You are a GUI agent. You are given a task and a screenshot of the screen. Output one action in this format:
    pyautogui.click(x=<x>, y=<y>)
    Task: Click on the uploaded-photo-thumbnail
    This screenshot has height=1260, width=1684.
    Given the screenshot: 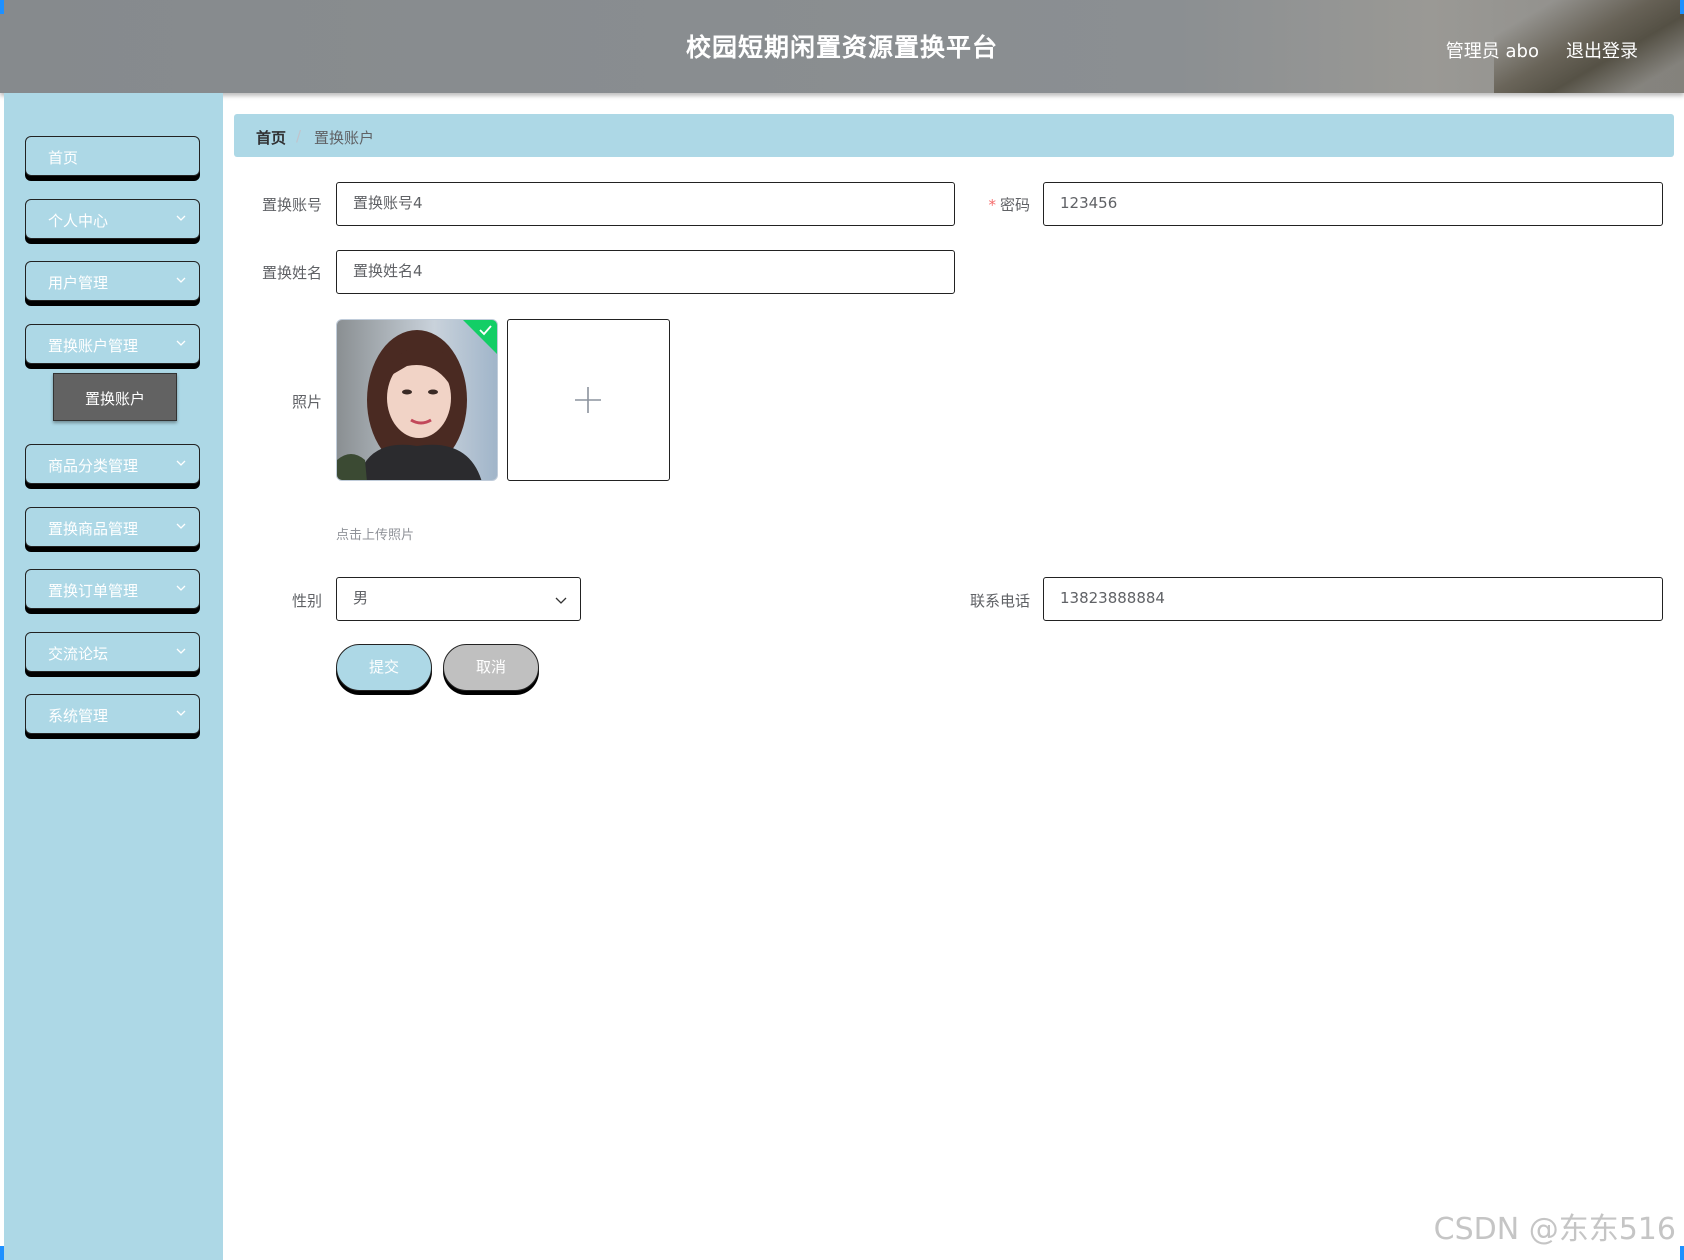 What is the action you would take?
    pyautogui.click(x=417, y=400)
    